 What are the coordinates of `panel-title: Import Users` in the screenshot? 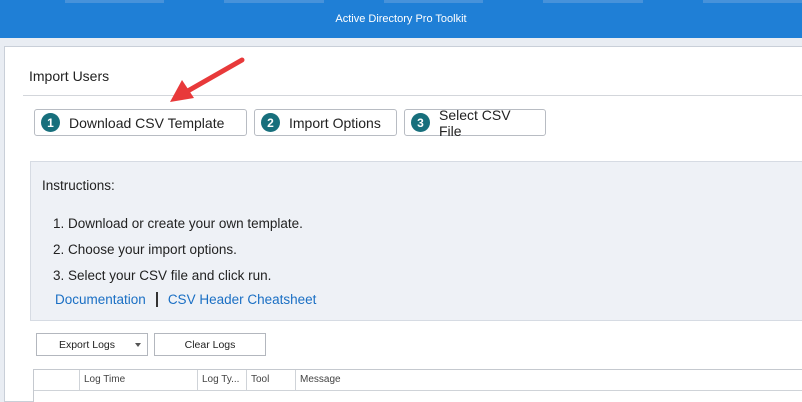 It's located at (69, 76).